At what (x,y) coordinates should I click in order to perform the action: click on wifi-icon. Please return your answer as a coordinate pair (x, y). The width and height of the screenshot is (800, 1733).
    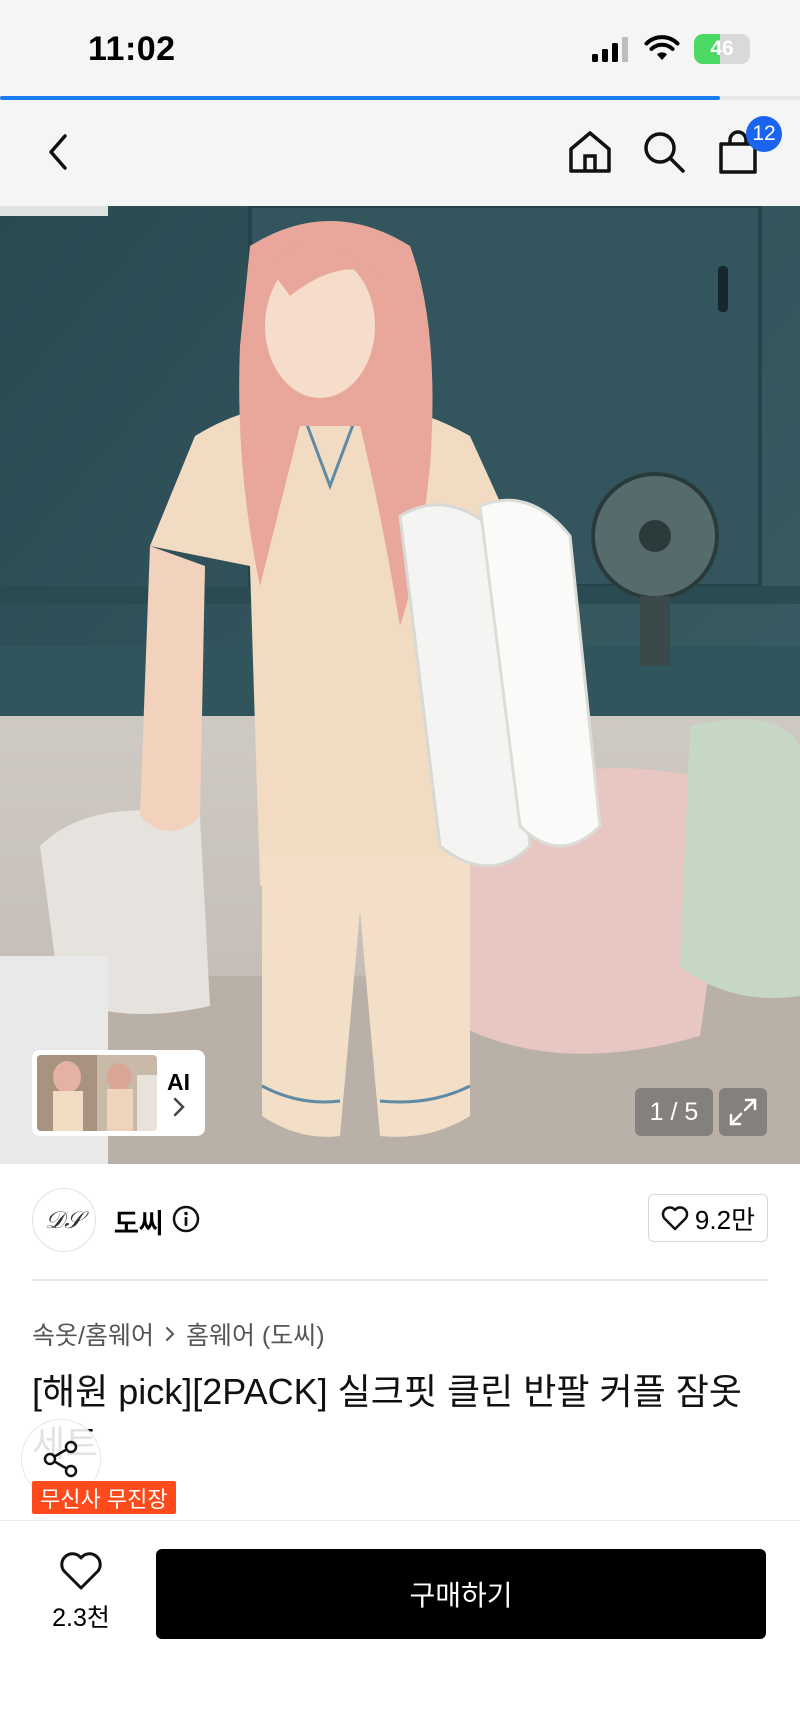
    Looking at the image, I should click on (662, 47).